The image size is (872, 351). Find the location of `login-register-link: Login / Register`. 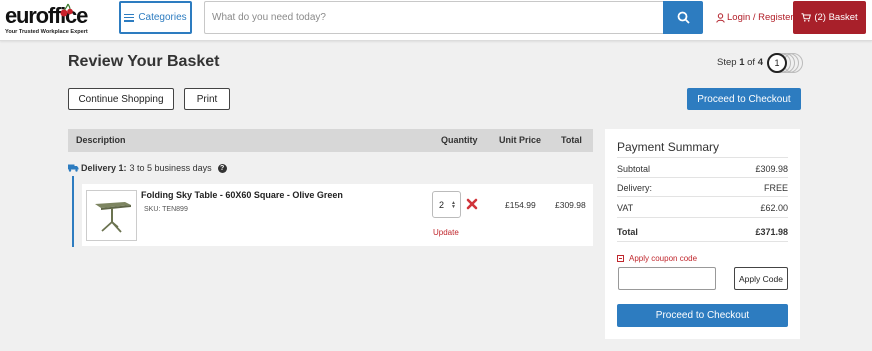

login-register-link: Login / Register is located at coordinates (755, 17).